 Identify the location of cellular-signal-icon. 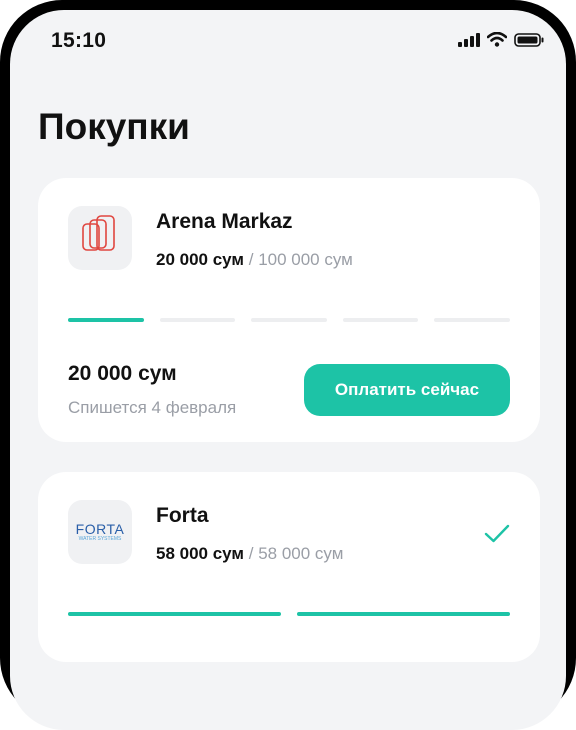
(469, 42).